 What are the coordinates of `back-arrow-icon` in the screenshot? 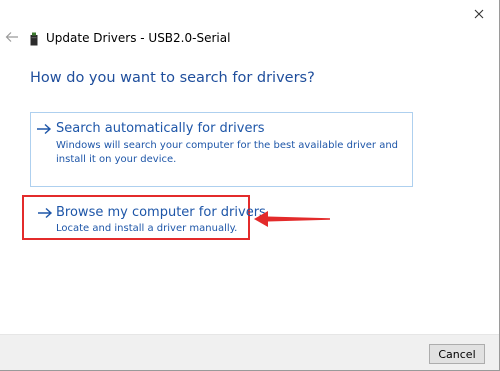 It's located at (11, 37).